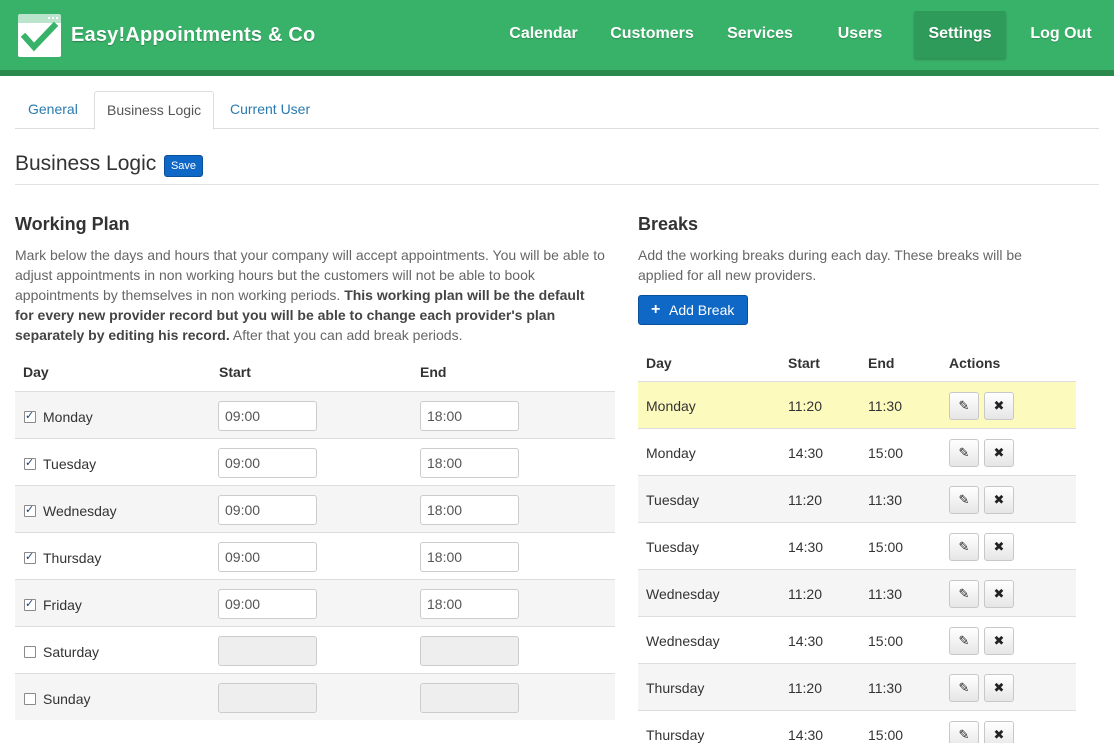 The width and height of the screenshot is (1114, 743). Describe the element at coordinates (72, 224) in the screenshot. I see `working-plan-heading: Working Plan` at that location.